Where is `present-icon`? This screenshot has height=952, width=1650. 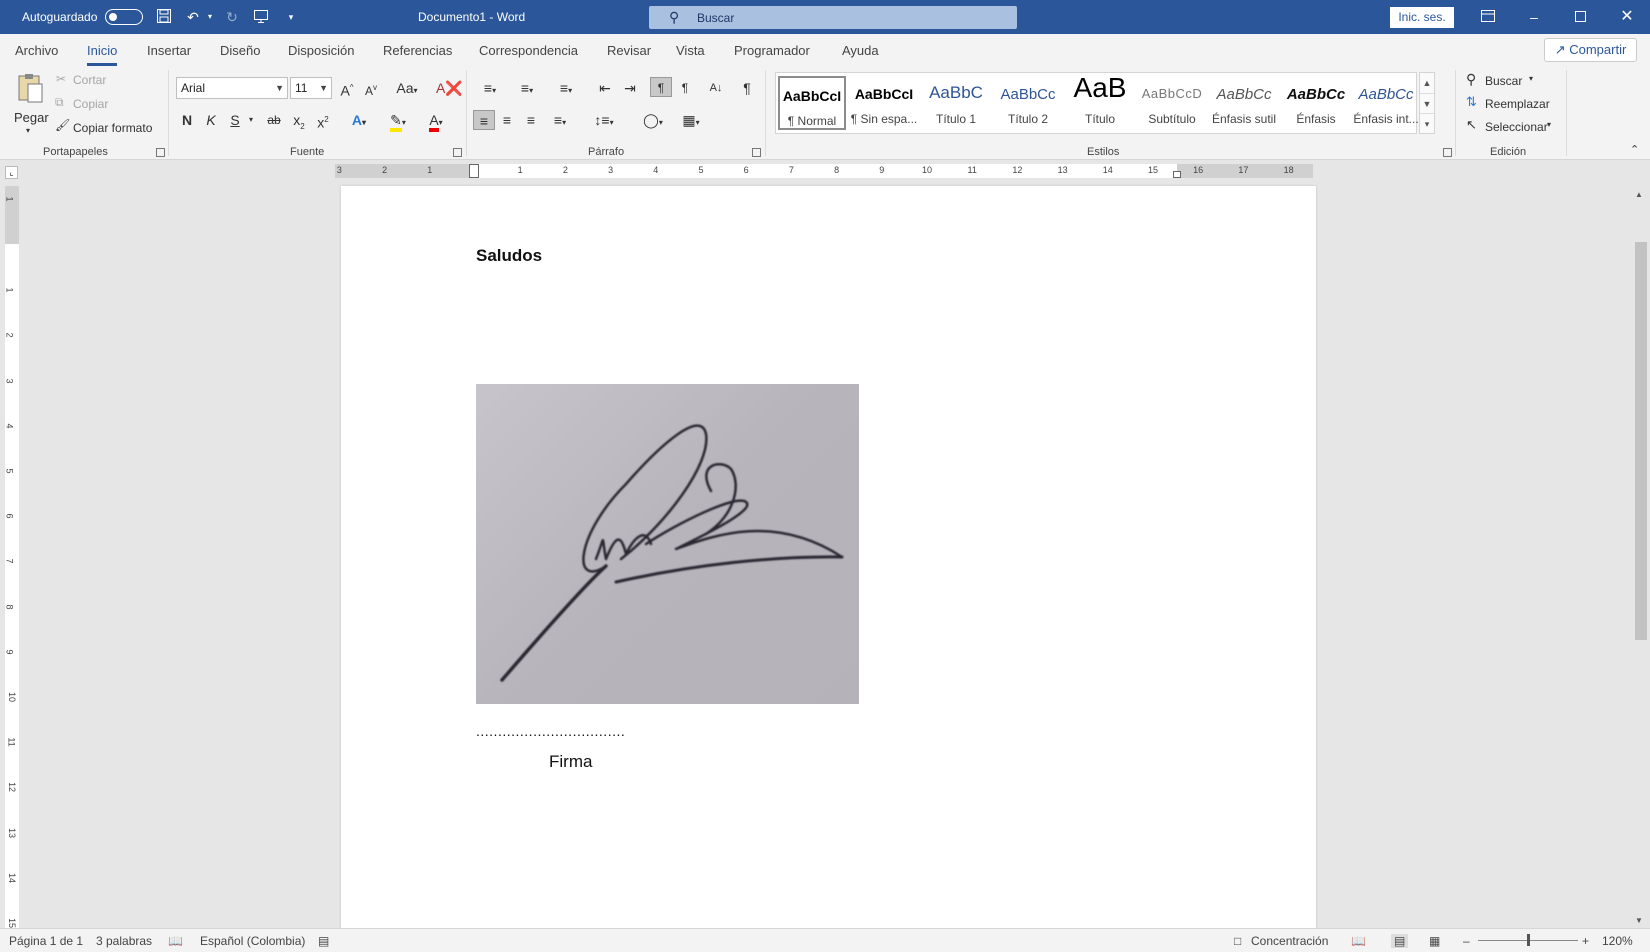
present-icon is located at coordinates (261, 17).